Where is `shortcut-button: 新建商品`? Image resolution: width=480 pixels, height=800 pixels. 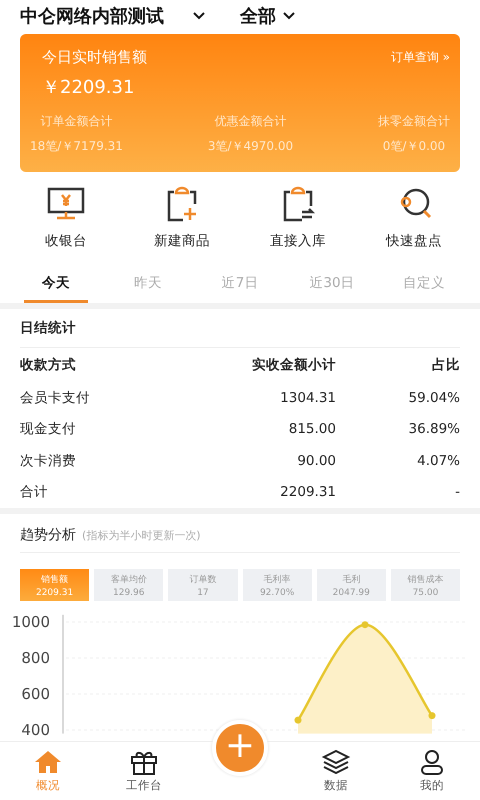 shortcut-button: 新建商品 is located at coordinates (182, 217).